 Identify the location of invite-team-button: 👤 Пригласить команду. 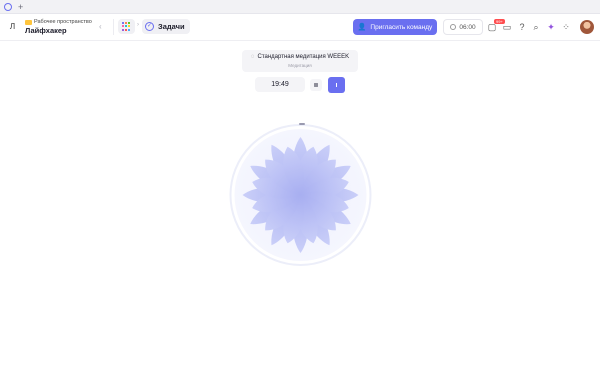
(395, 27).